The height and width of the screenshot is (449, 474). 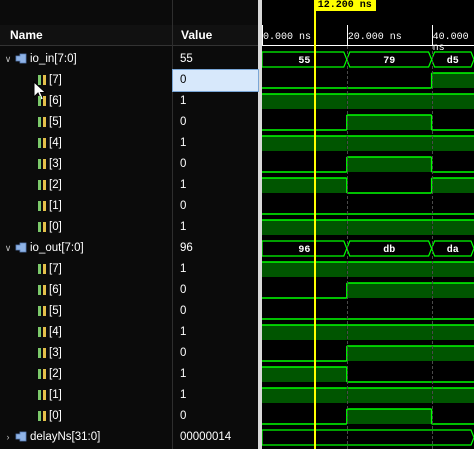 What do you see at coordinates (57, 248) in the screenshot?
I see `signal-name: io_out[7:0]` at bounding box center [57, 248].